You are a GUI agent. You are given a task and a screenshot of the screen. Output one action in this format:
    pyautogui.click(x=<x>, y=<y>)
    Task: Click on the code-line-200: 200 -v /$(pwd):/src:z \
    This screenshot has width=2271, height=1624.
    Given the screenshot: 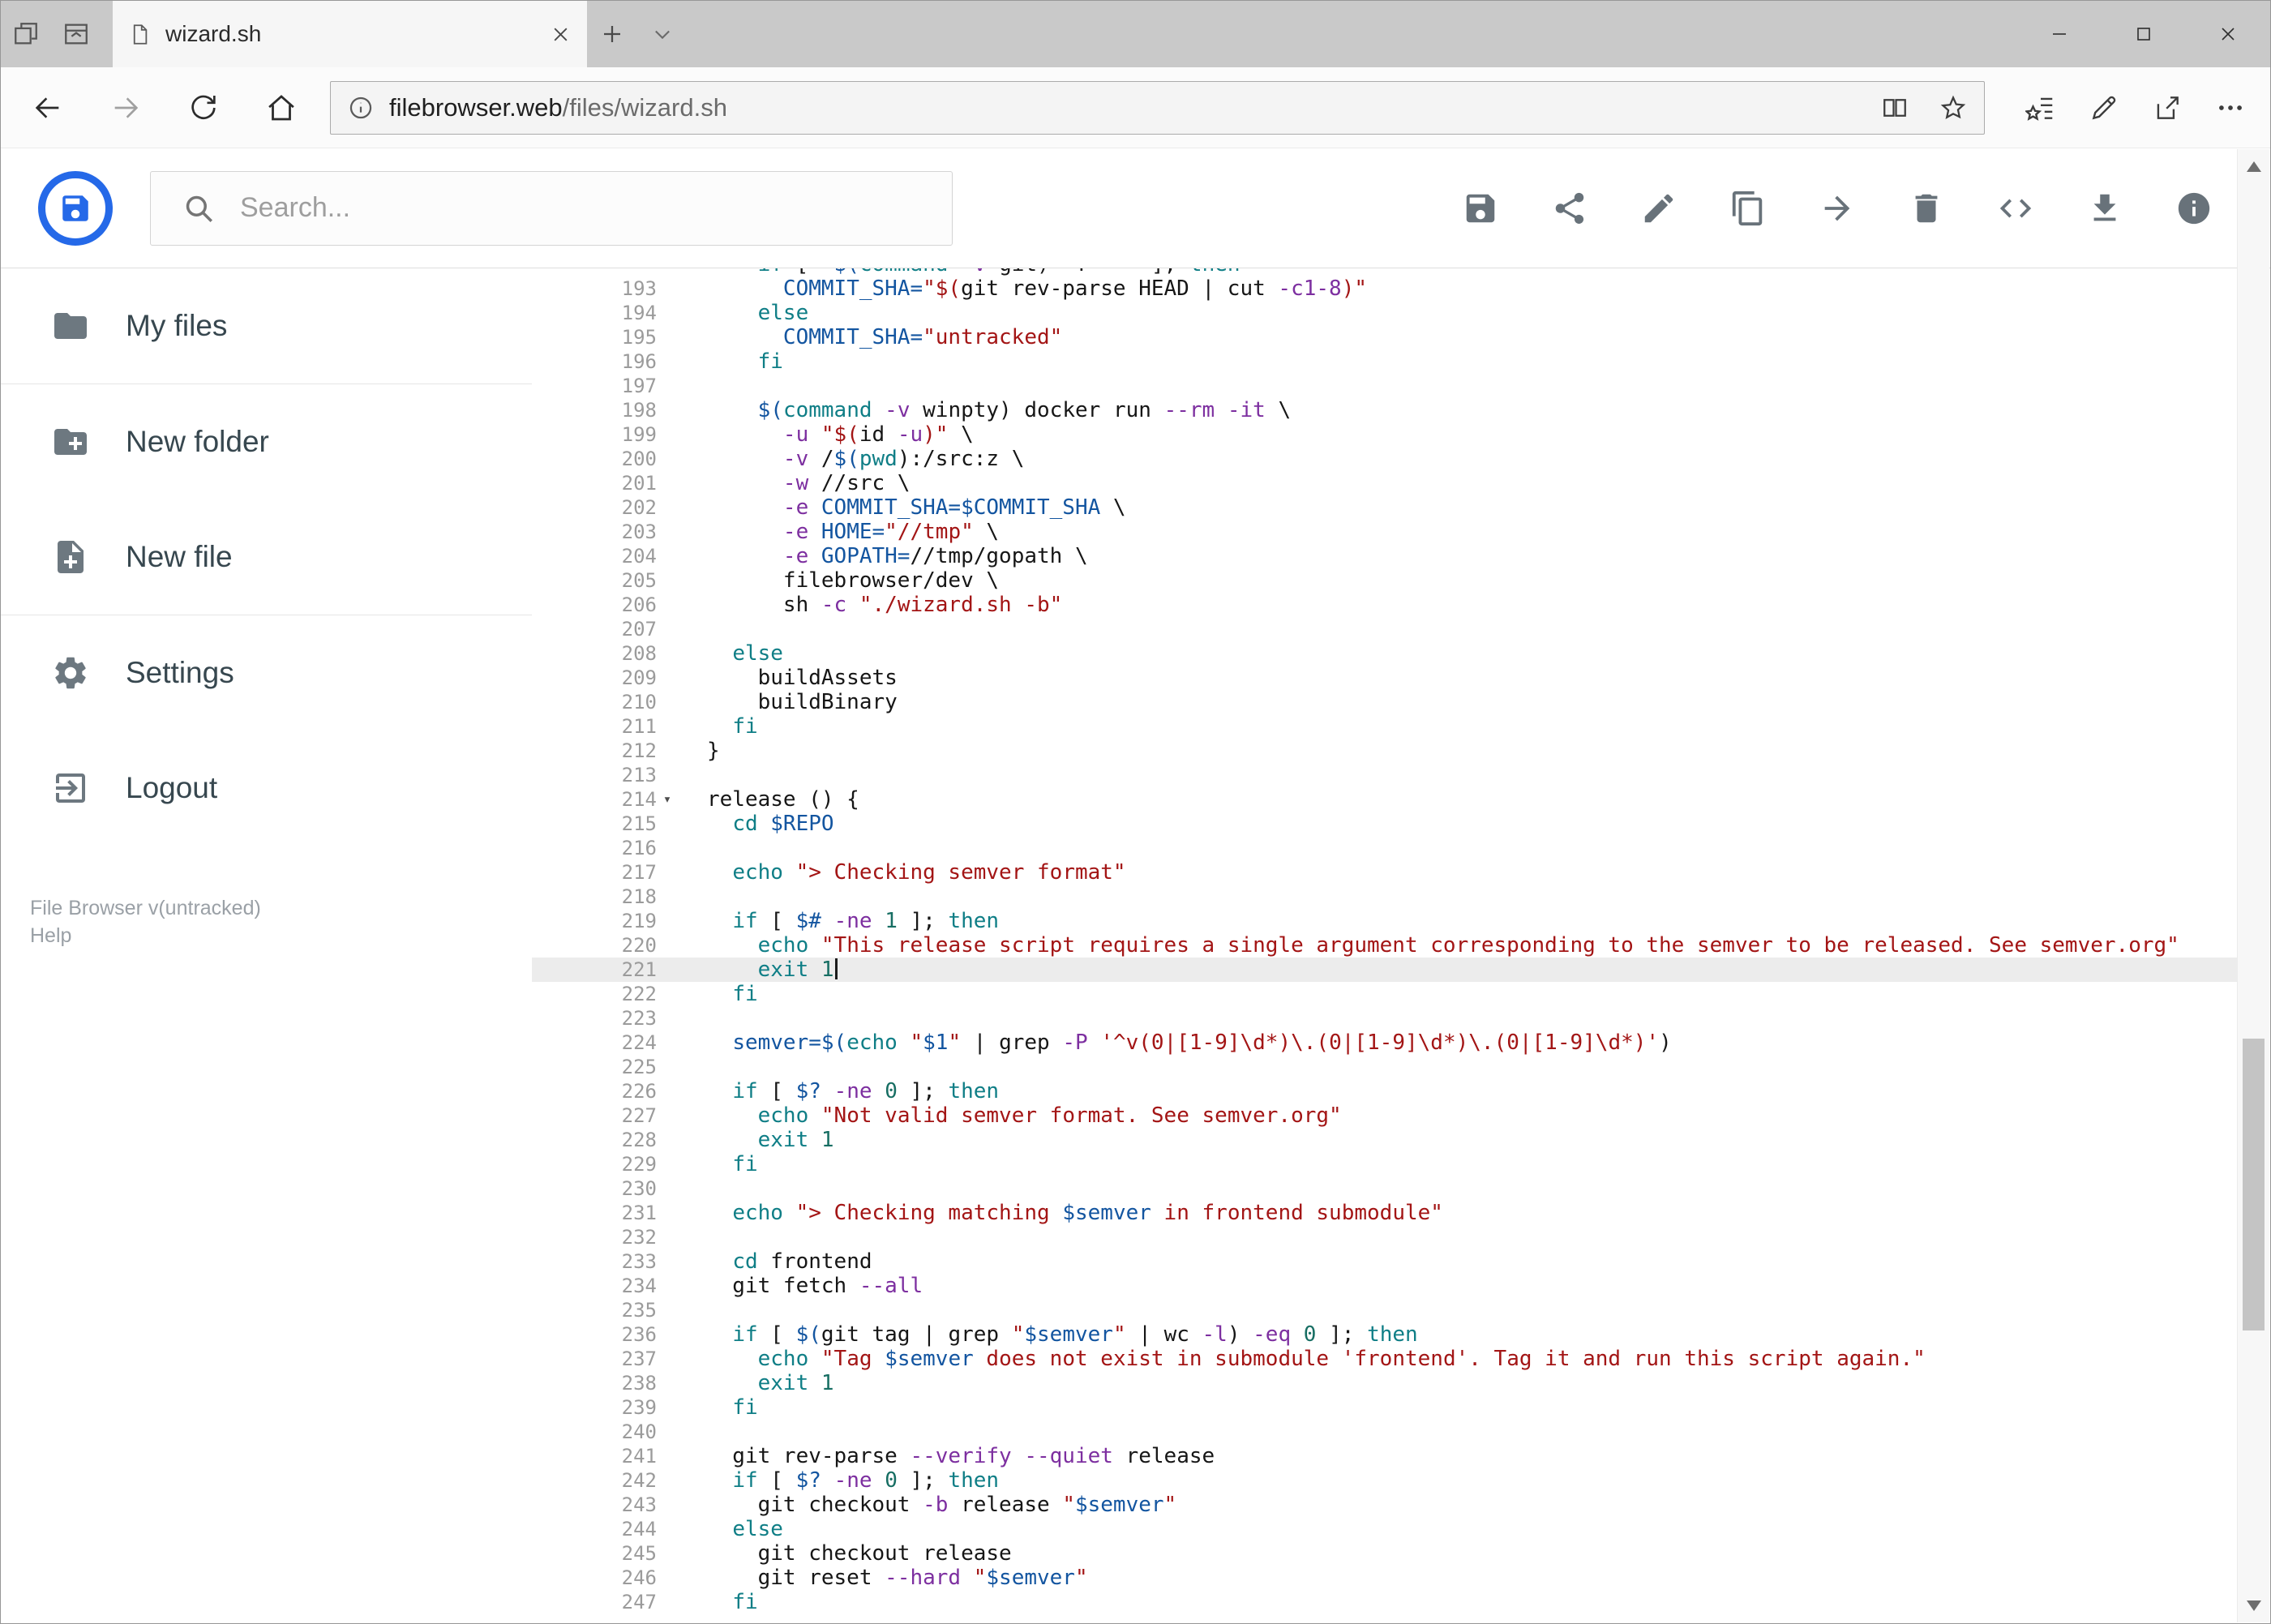 What is the action you would take?
    pyautogui.click(x=1385, y=459)
    